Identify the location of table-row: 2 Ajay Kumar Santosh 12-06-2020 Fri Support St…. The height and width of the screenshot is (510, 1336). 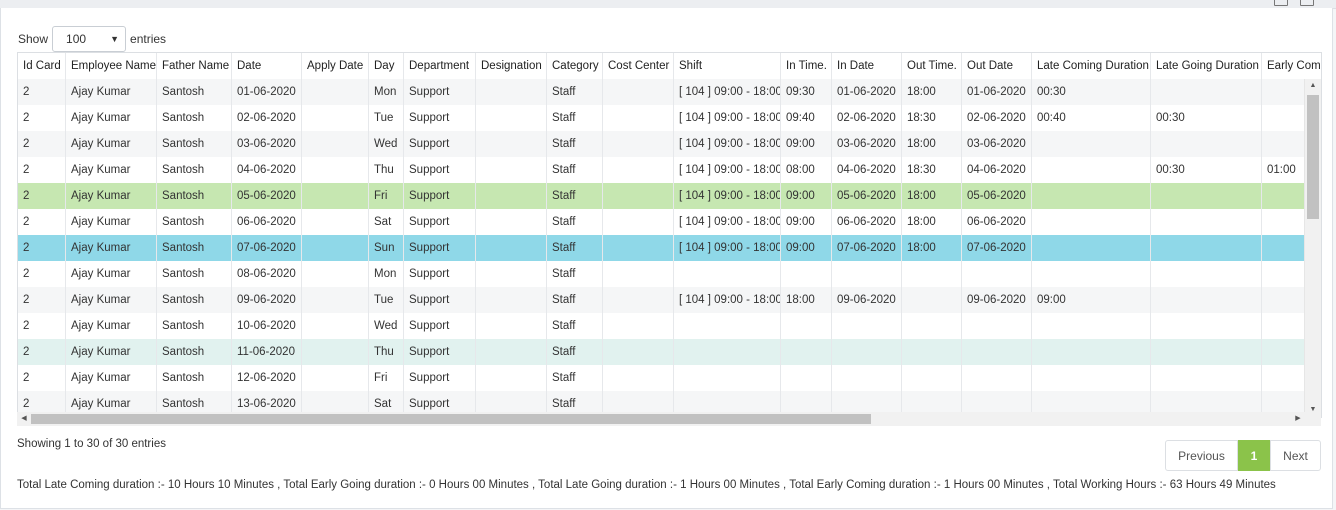
(669, 378).